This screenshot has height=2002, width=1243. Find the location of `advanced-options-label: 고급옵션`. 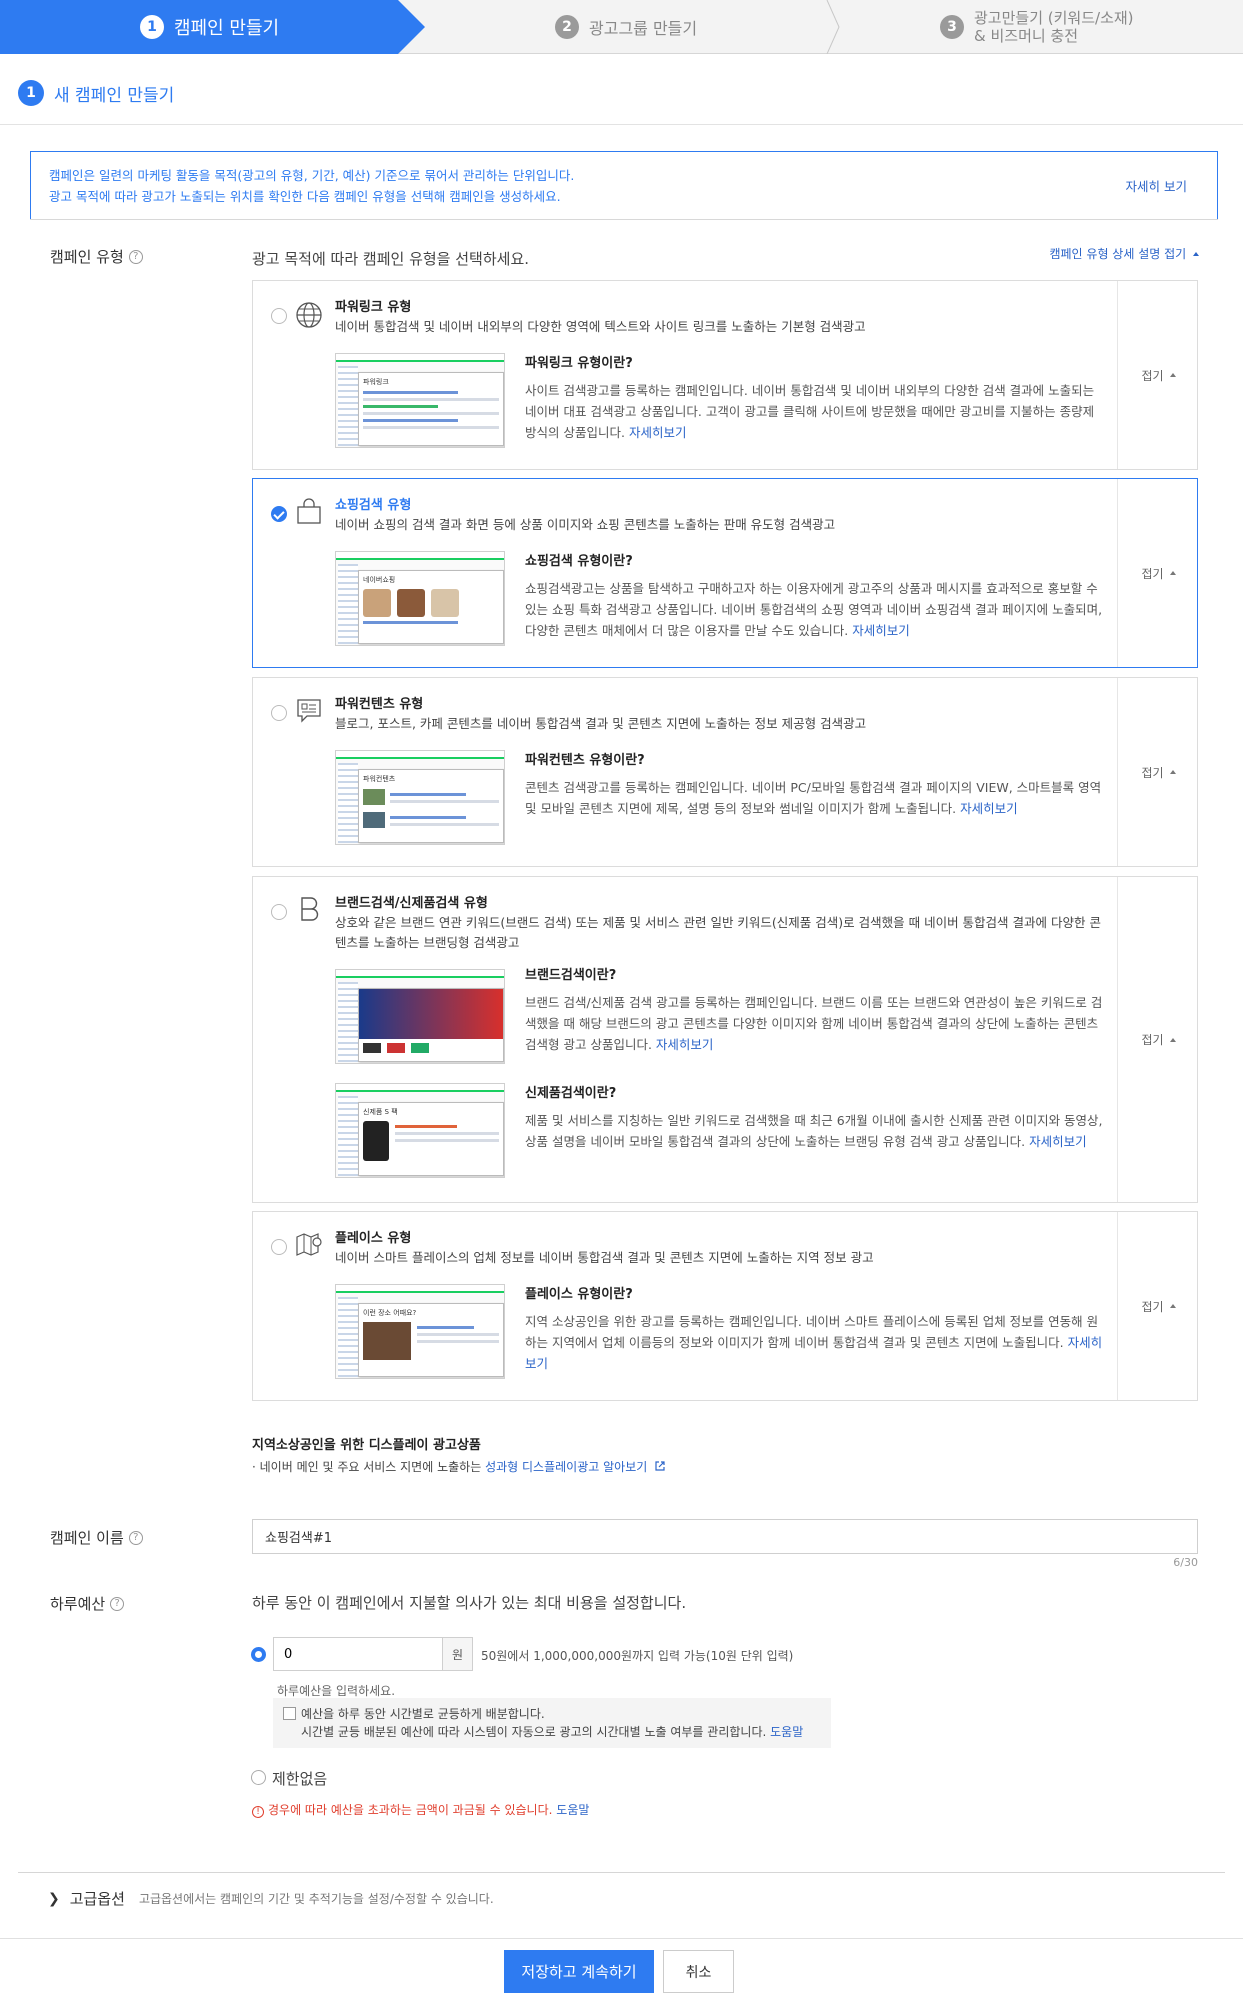

advanced-options-label: 고급옵션 is located at coordinates (97, 1899).